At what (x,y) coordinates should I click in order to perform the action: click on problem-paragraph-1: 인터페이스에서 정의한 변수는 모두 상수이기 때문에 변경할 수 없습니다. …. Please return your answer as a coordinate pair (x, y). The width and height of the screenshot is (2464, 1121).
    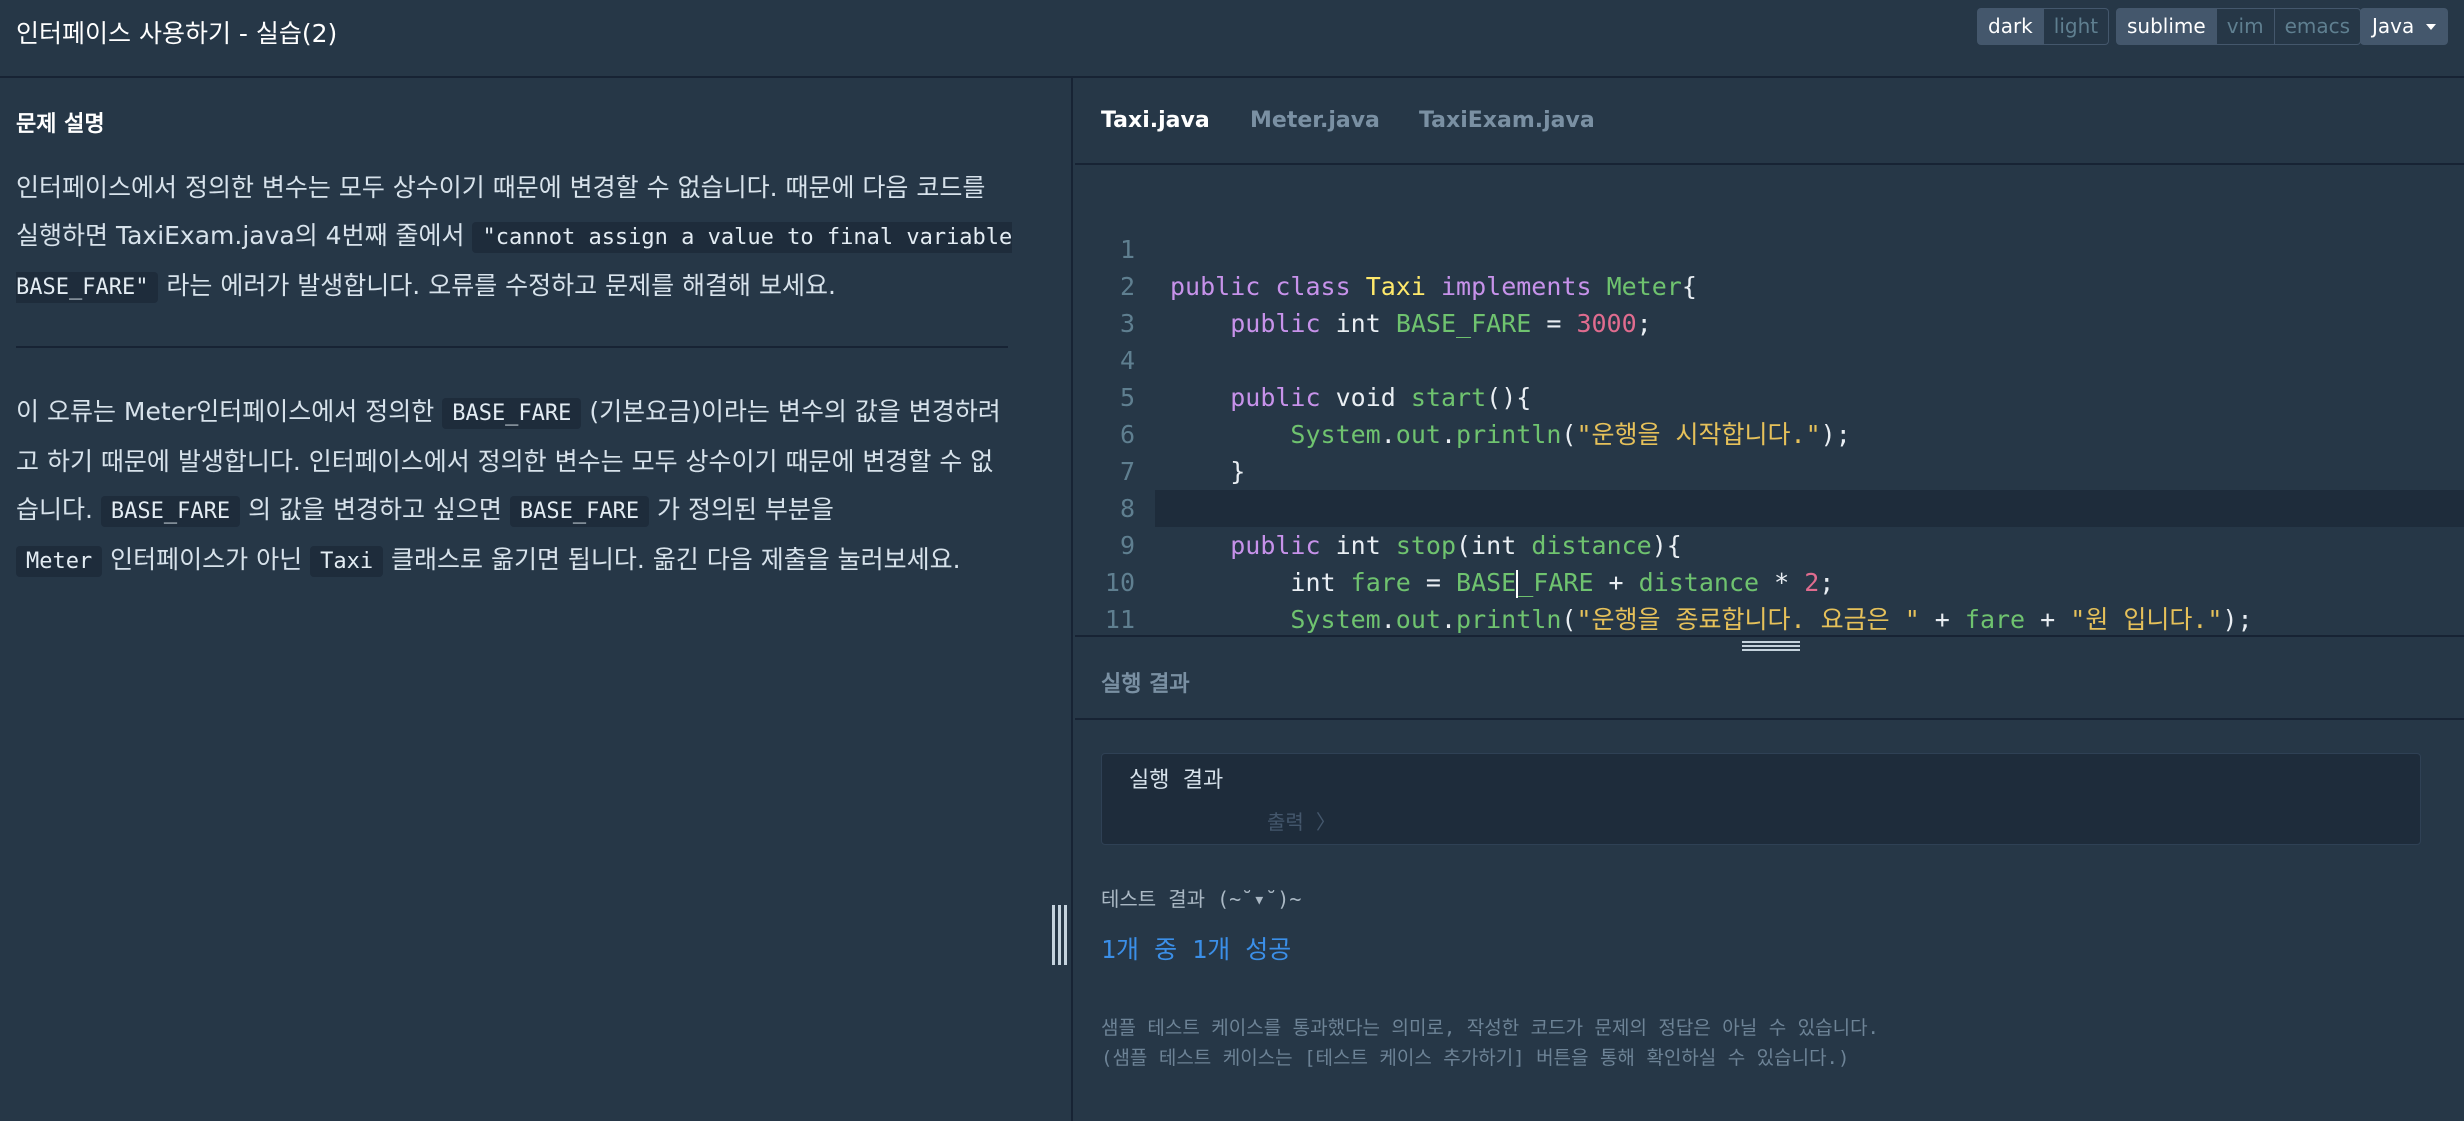
    Looking at the image, I should click on (516, 238).